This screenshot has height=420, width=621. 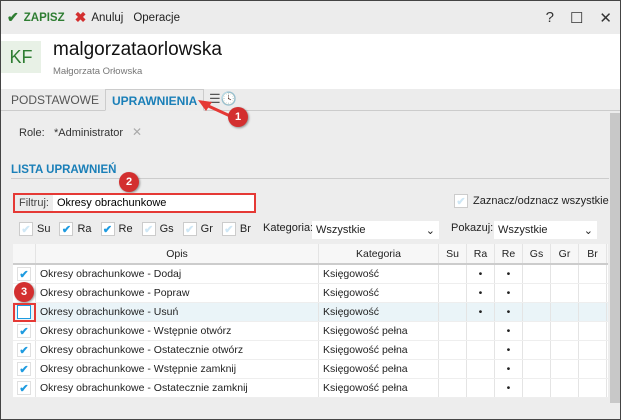 What do you see at coordinates (481, 253) in the screenshot?
I see `column-header: Ra` at bounding box center [481, 253].